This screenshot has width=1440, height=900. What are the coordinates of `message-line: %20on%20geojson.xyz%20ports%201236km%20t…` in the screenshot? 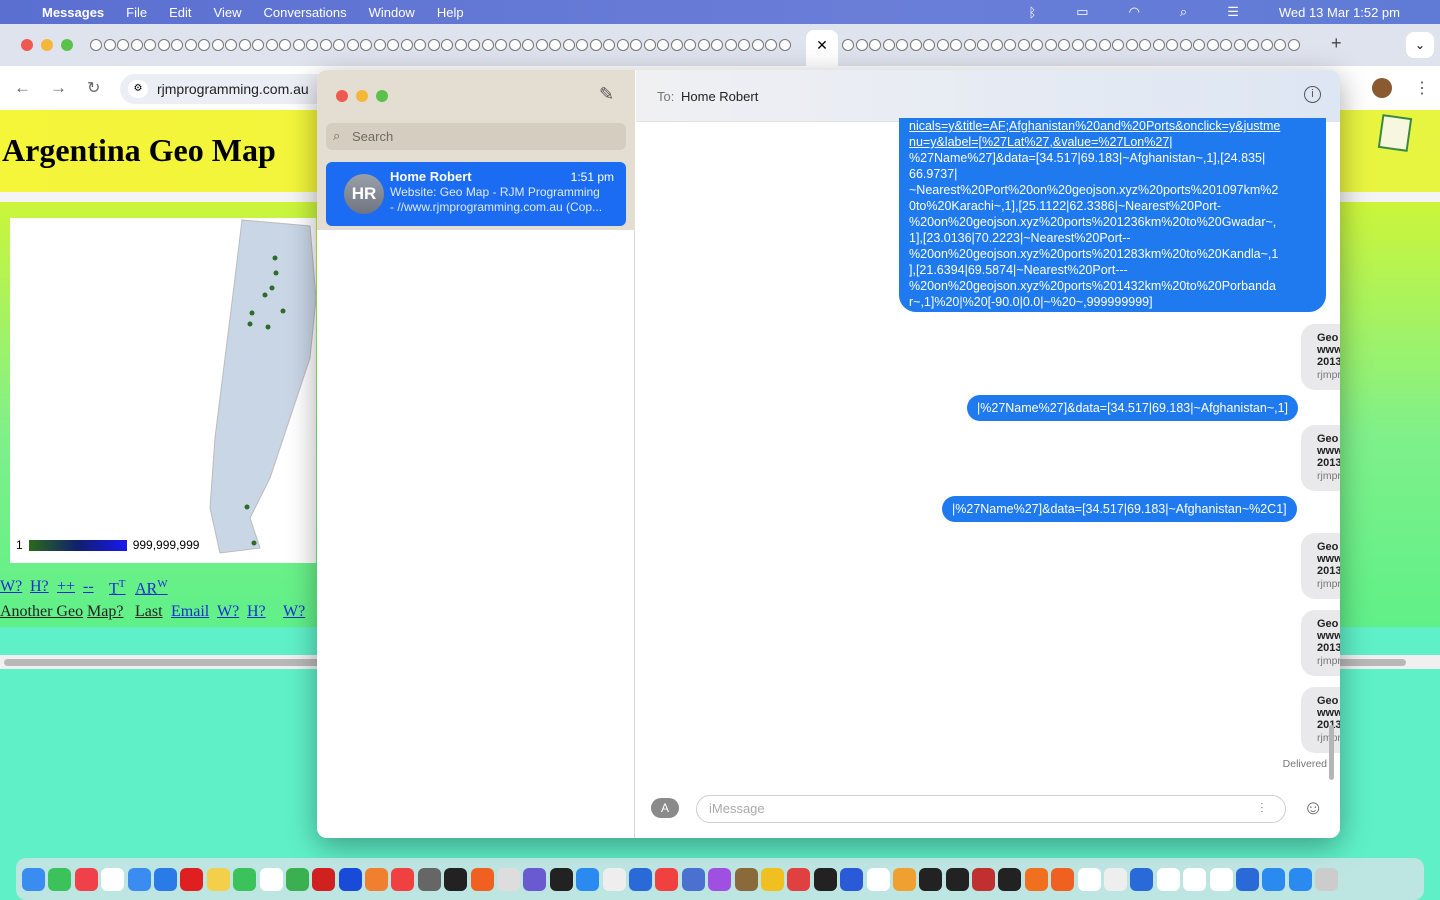 It's located at (1112, 222).